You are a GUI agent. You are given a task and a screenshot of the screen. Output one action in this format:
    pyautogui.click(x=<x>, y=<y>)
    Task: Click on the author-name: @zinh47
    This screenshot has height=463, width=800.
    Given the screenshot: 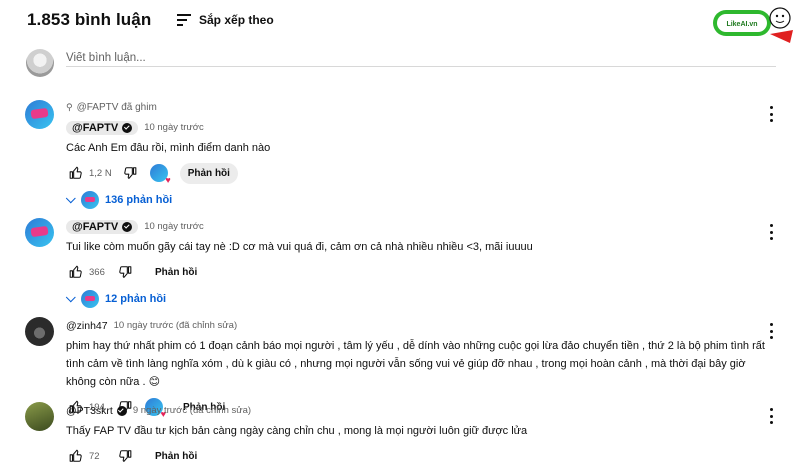 What is the action you would take?
    pyautogui.click(x=87, y=326)
    